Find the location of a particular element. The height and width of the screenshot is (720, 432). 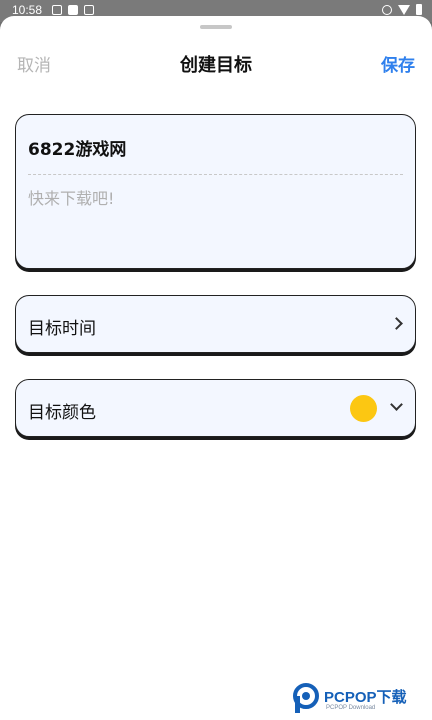

watermark: PCPOP下载 PCPOP Download is located at coordinates (361, 700).